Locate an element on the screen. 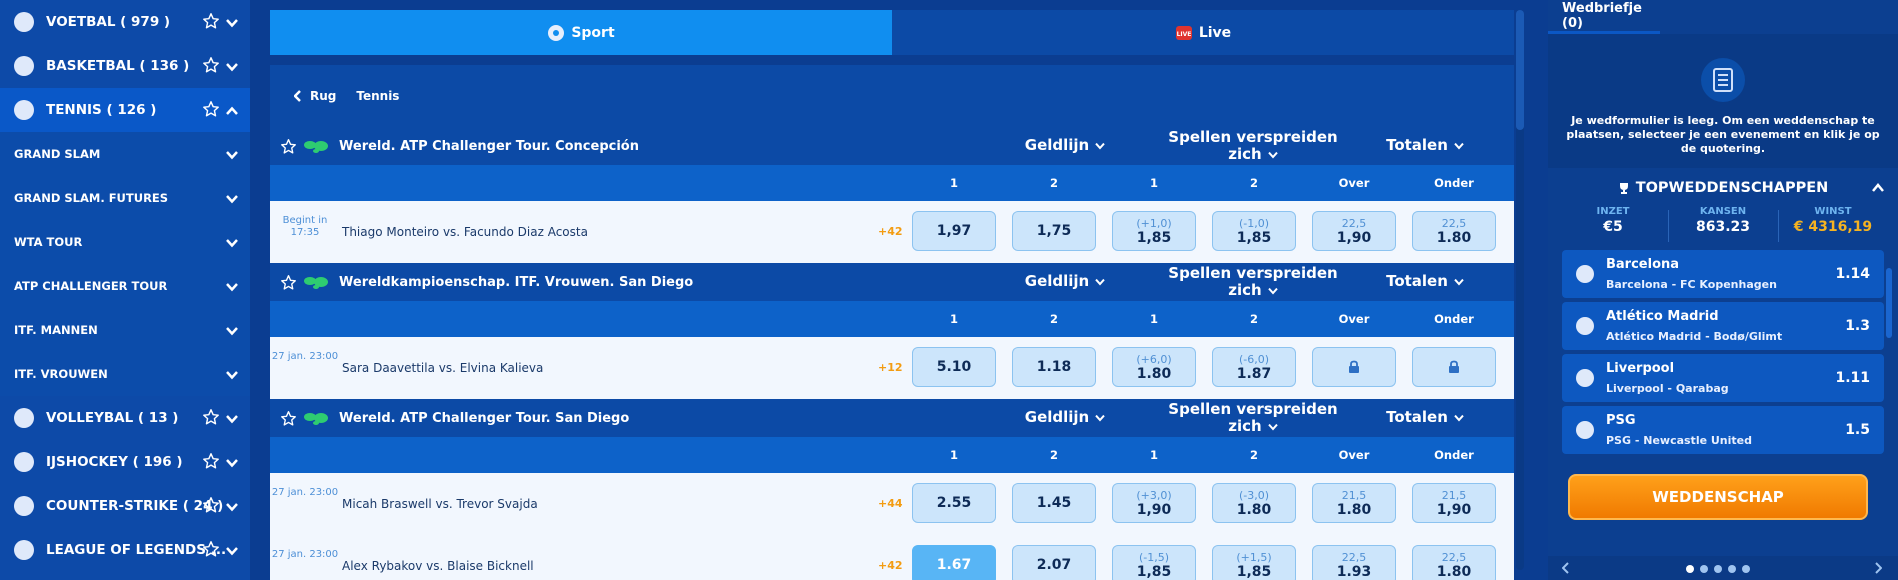 Image resolution: width=1898 pixels, height=580 pixels. more-markets-count: +12 is located at coordinates (890, 367).